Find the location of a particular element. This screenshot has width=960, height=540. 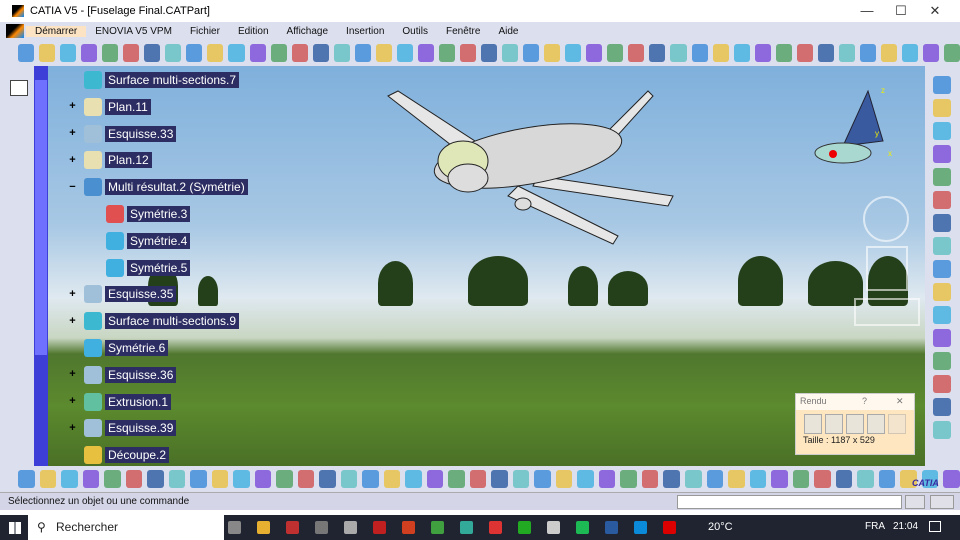

expander-icon: − is located at coordinates (72, 186).